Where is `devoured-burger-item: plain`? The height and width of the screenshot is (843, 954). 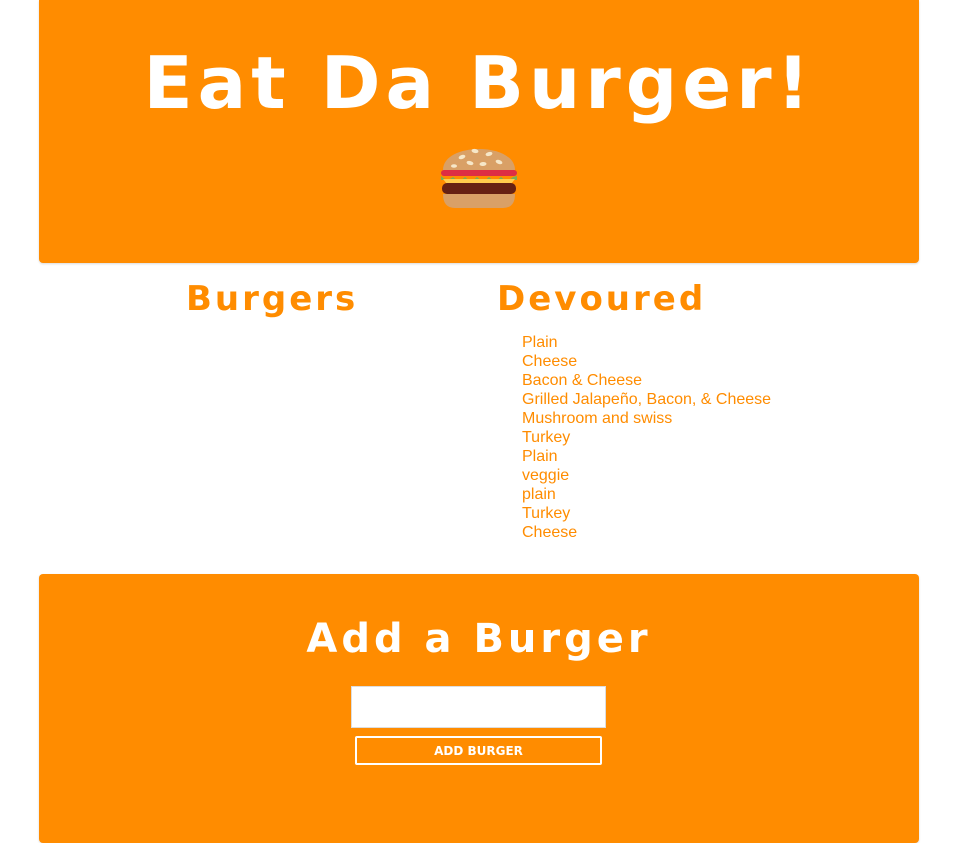 devoured-burger-item: plain is located at coordinates (539, 494).